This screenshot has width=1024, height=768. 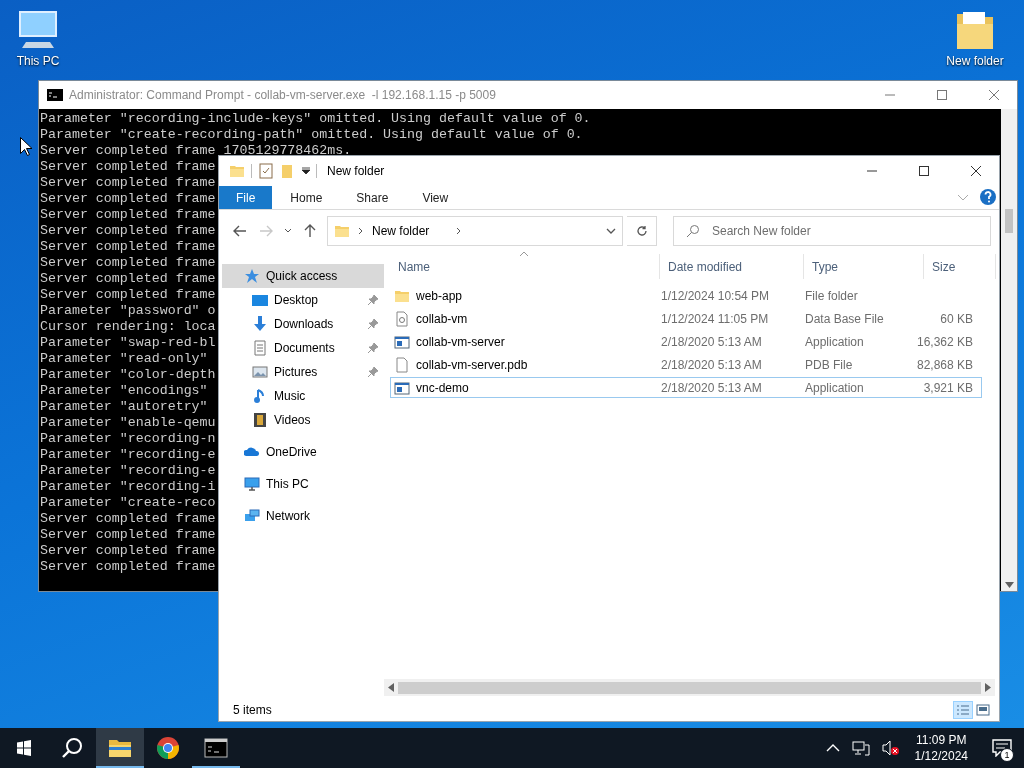 I want to click on status-text: 5 items, so click(x=253, y=710).